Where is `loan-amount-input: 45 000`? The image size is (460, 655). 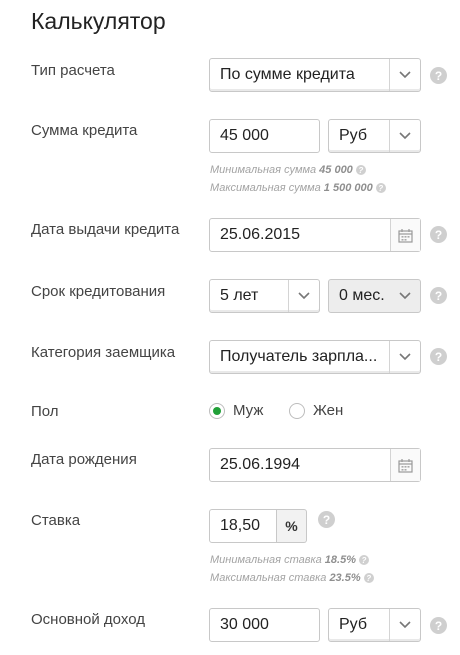 loan-amount-input: 45 000 is located at coordinates (264, 136).